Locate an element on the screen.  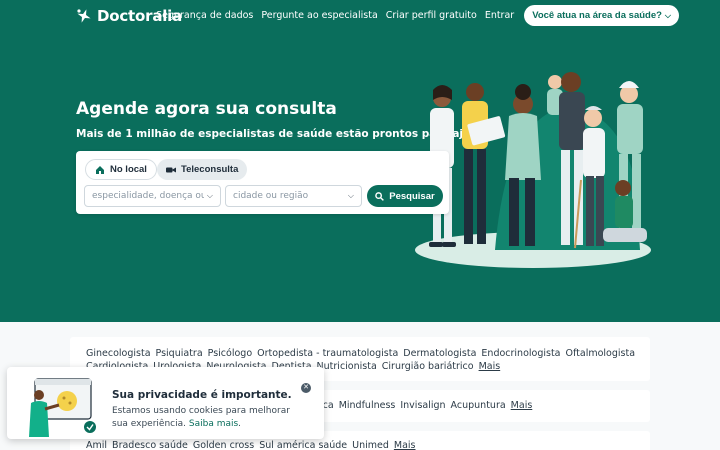
tab-in-person: No local is located at coordinates (121, 169).